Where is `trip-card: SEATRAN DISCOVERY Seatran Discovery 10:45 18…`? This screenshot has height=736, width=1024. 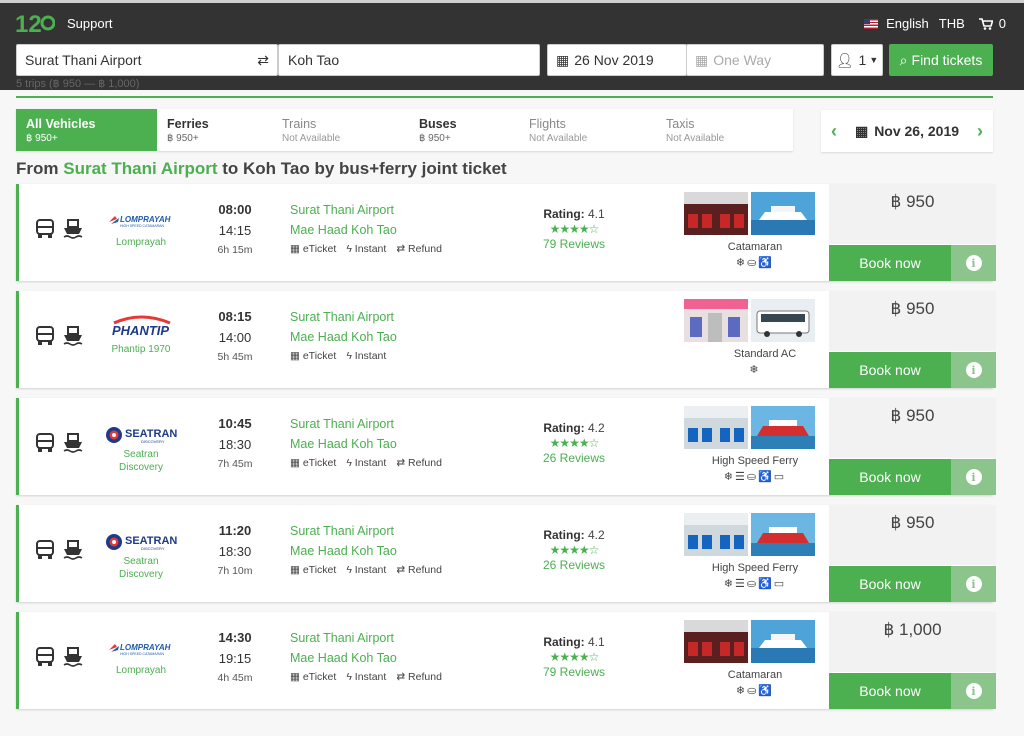 trip-card: SEATRAN DISCOVERY Seatran Discovery 10:45 18… is located at coordinates (506, 446).